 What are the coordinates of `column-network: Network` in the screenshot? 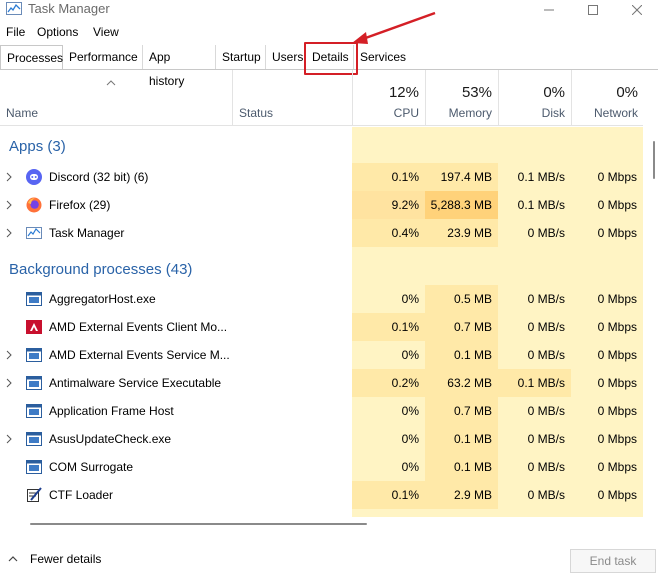 It's located at (604, 113).